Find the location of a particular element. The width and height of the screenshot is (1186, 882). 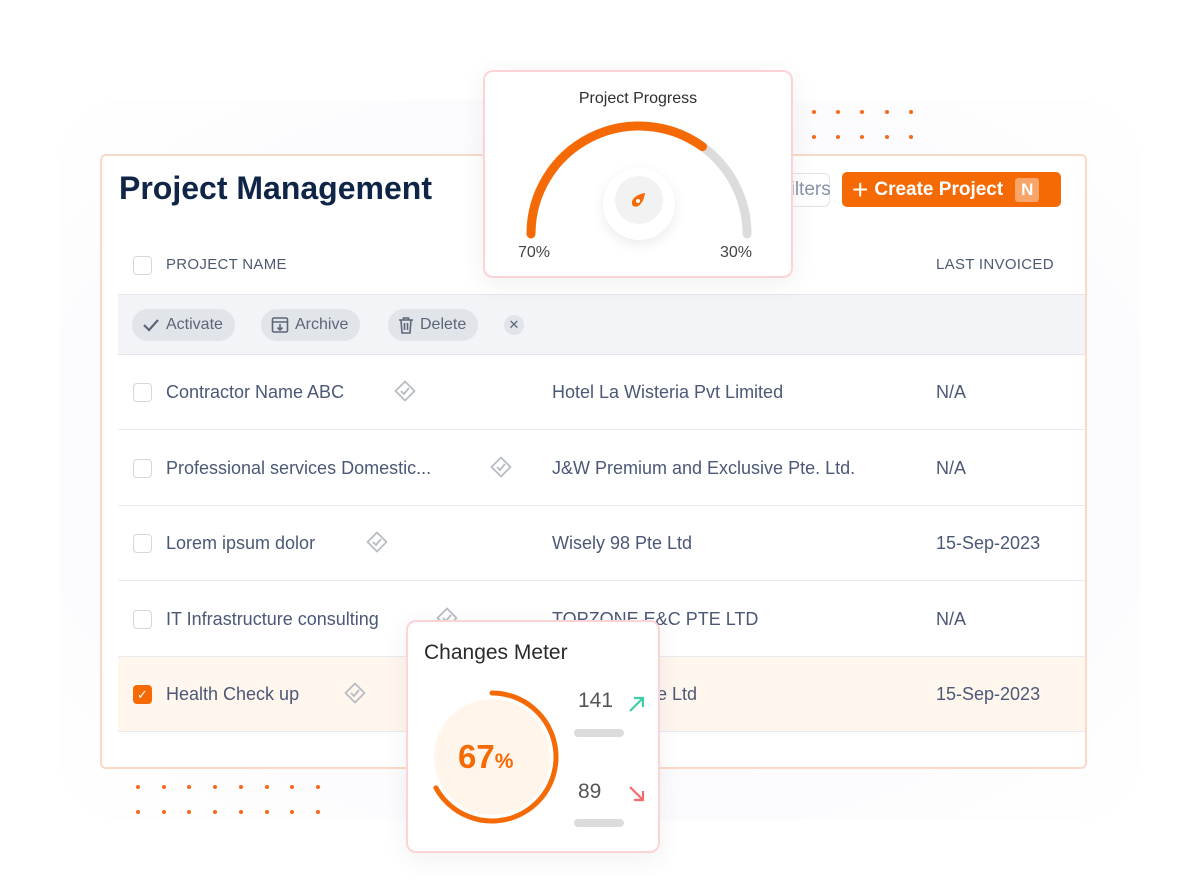

percent-sign: % is located at coordinates (504, 761).